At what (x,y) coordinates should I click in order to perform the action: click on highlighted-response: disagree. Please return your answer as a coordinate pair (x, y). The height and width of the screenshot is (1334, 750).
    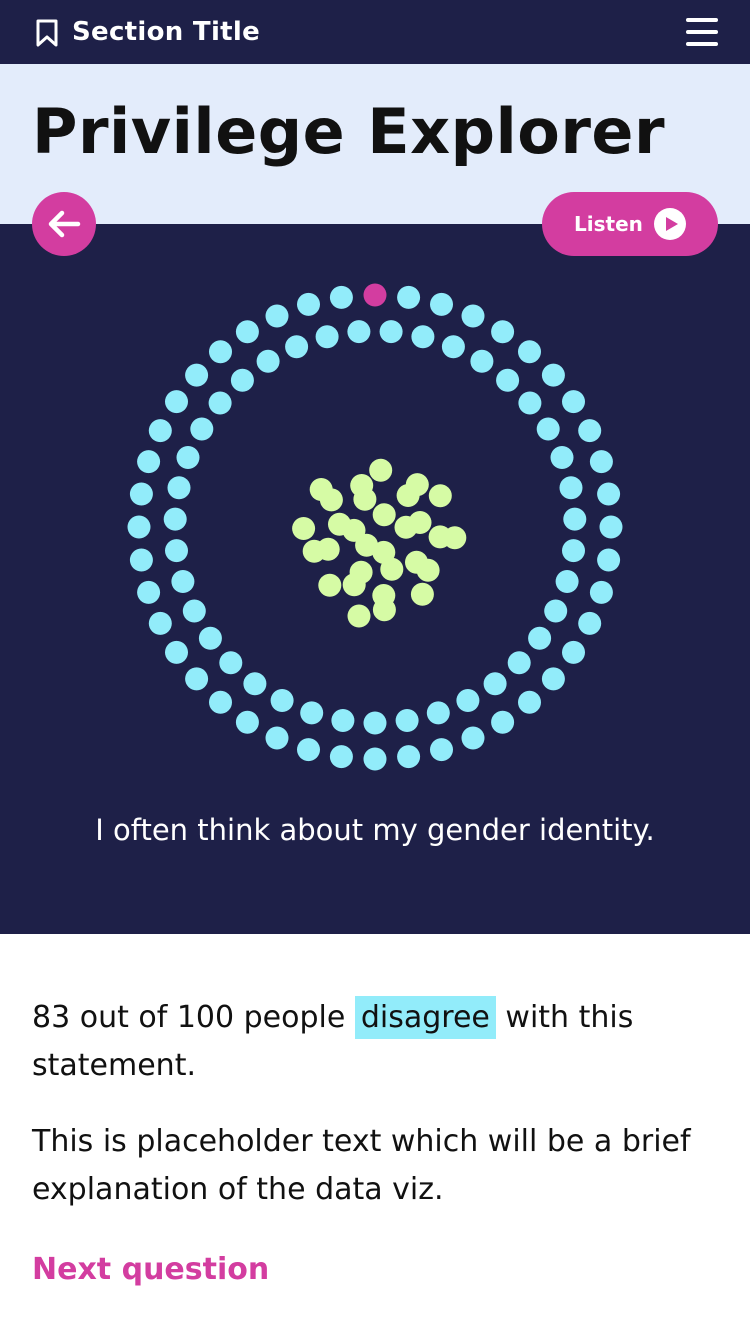
    Looking at the image, I should click on (425, 1017).